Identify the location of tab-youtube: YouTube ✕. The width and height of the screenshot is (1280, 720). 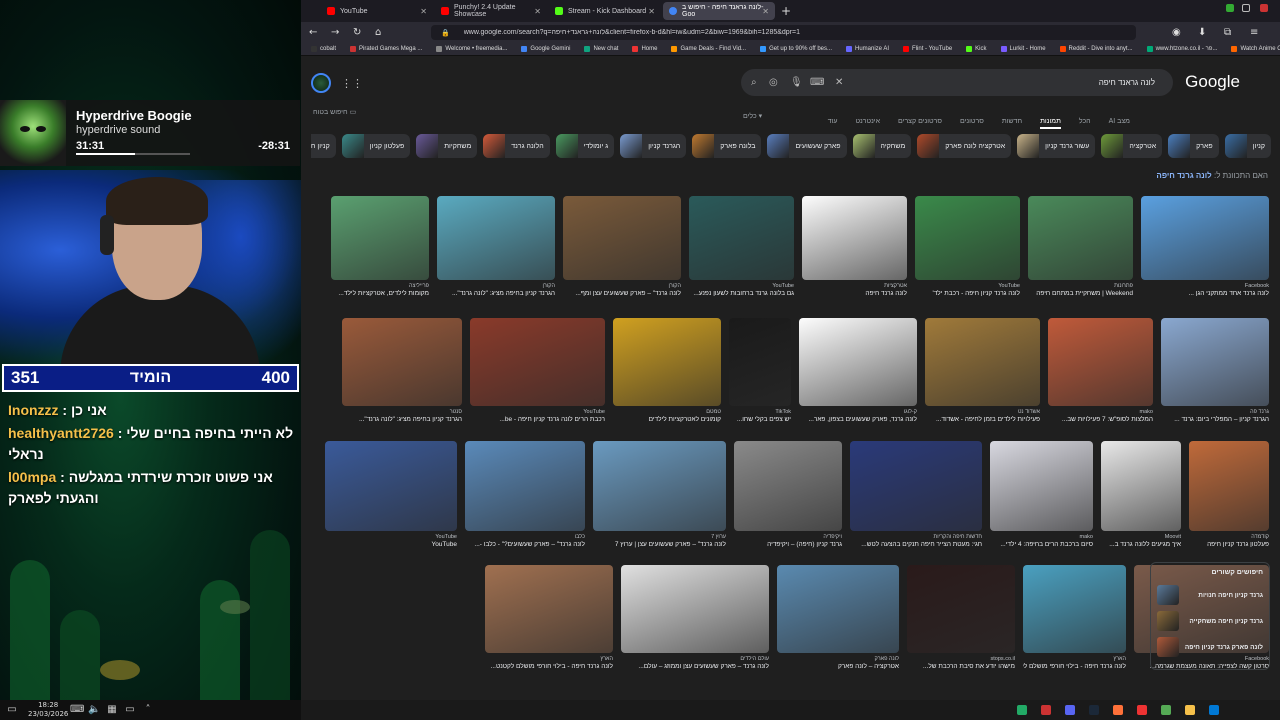
(377, 11).